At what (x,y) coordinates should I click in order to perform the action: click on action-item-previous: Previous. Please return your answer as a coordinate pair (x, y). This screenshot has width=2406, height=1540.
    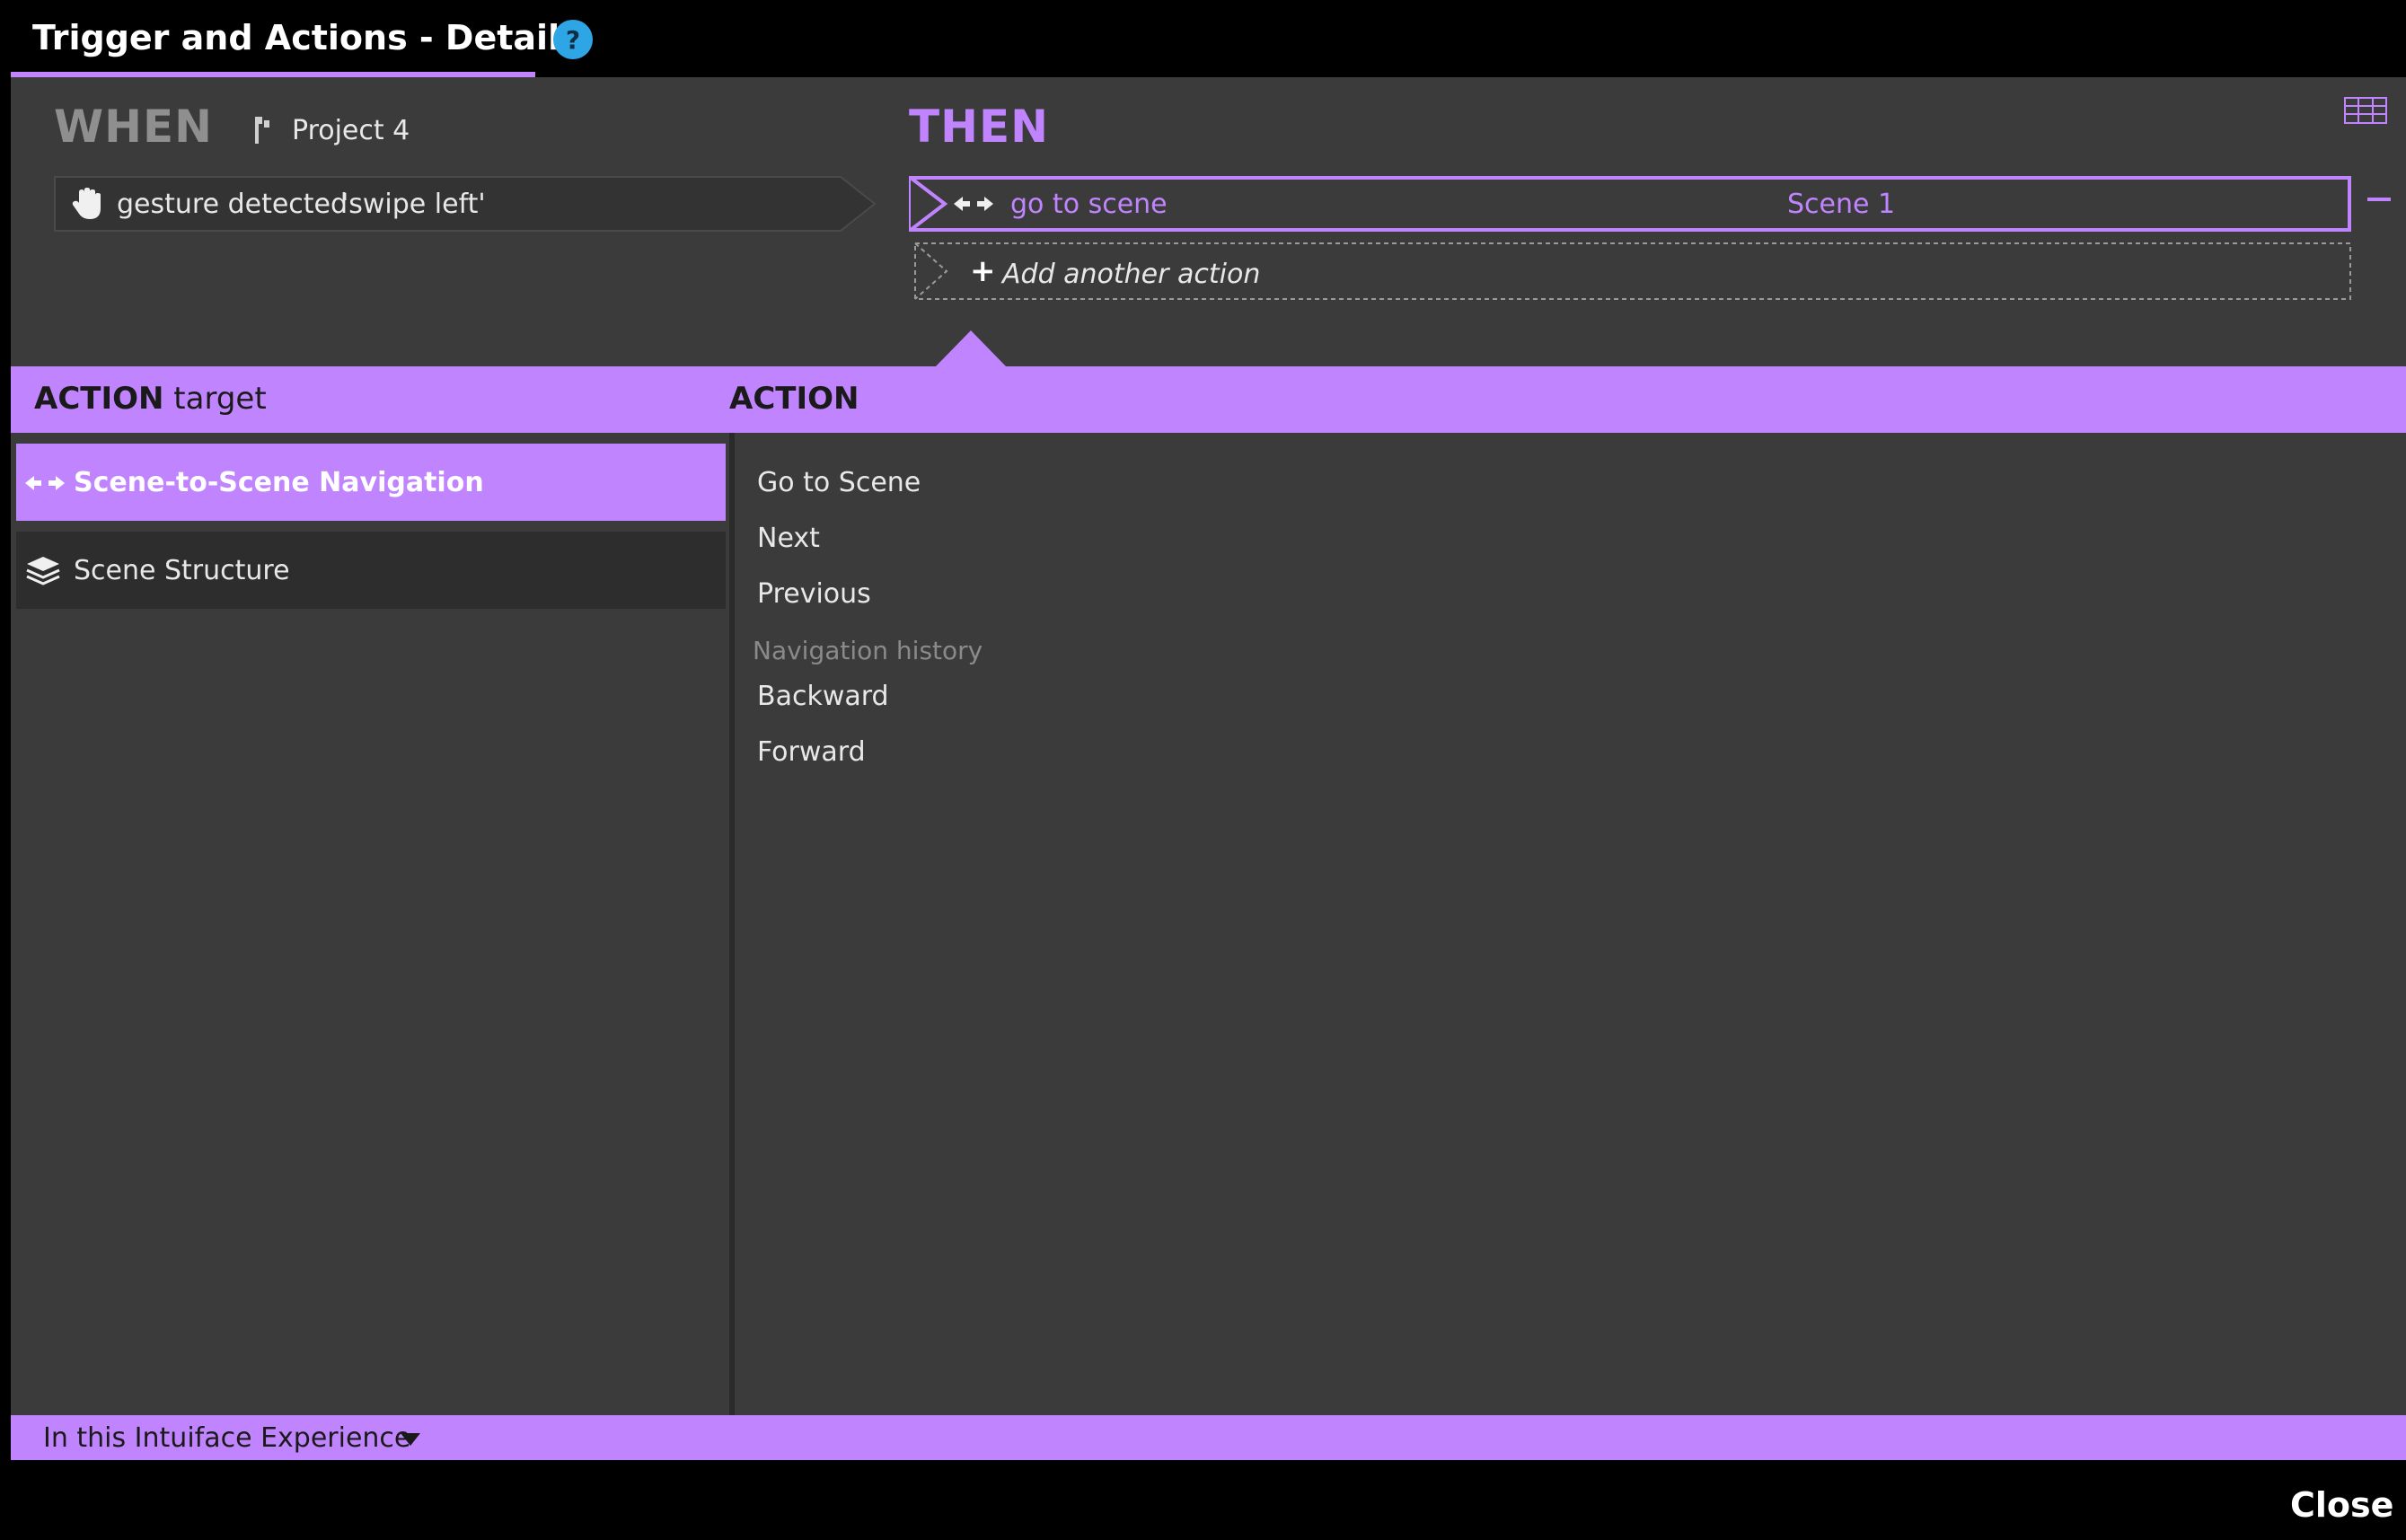
    Looking at the image, I should click on (814, 594).